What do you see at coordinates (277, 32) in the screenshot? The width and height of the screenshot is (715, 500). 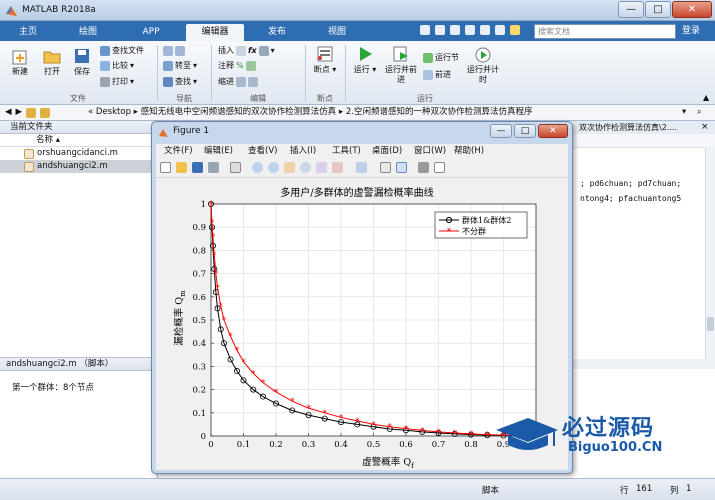 I see `tab-publish: 发布` at bounding box center [277, 32].